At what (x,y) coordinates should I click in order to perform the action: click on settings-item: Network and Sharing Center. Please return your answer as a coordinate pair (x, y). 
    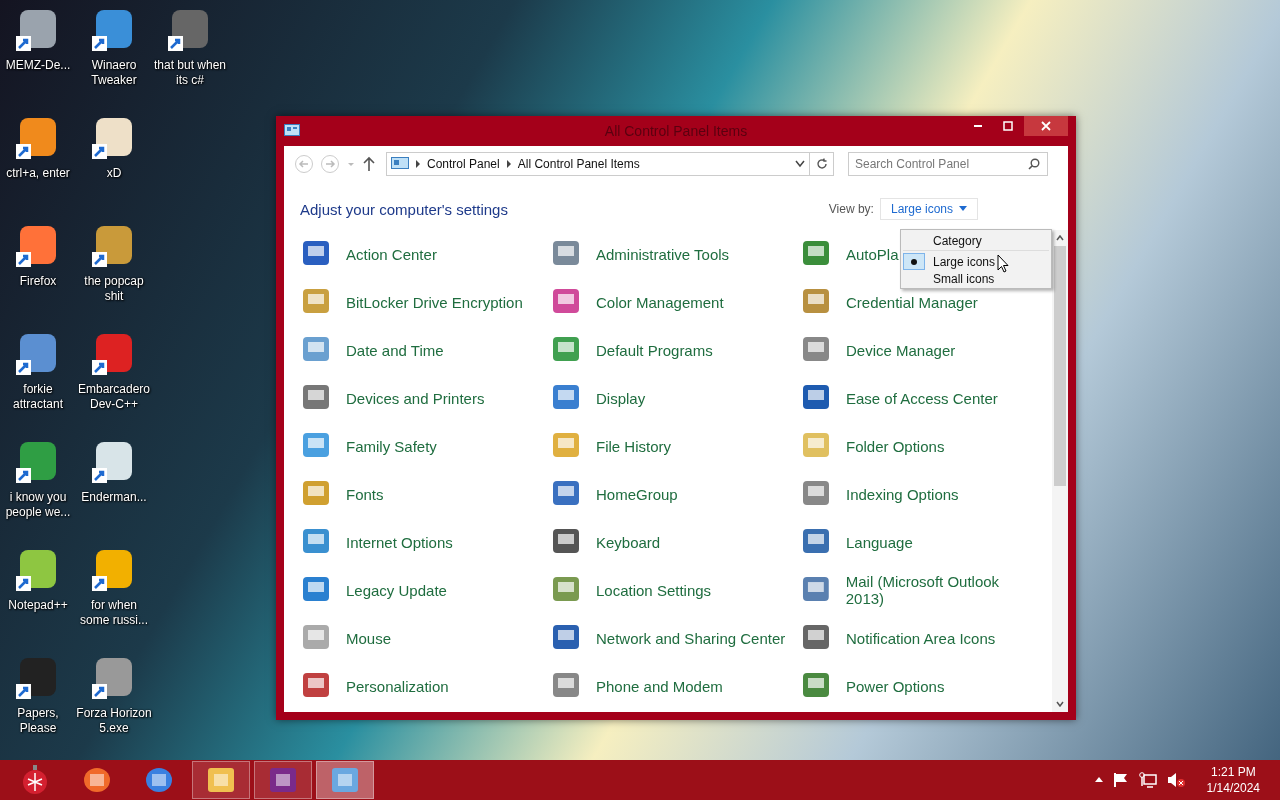
    Looking at the image, I should click on (668, 638).